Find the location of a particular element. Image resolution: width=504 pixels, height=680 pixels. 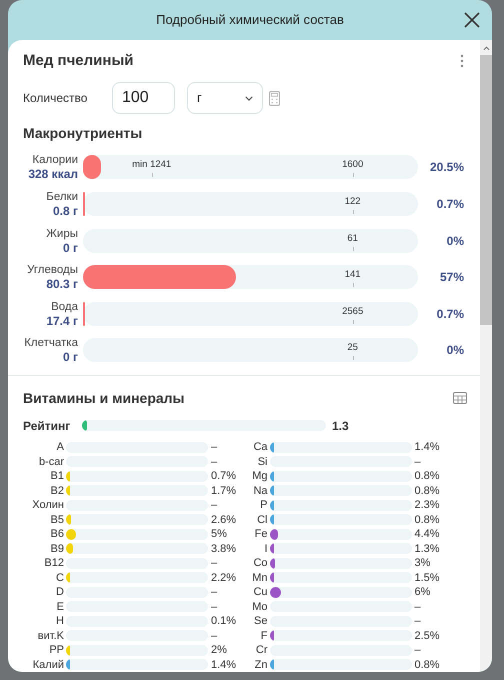

nutrient-name: B5 is located at coordinates (57, 519).